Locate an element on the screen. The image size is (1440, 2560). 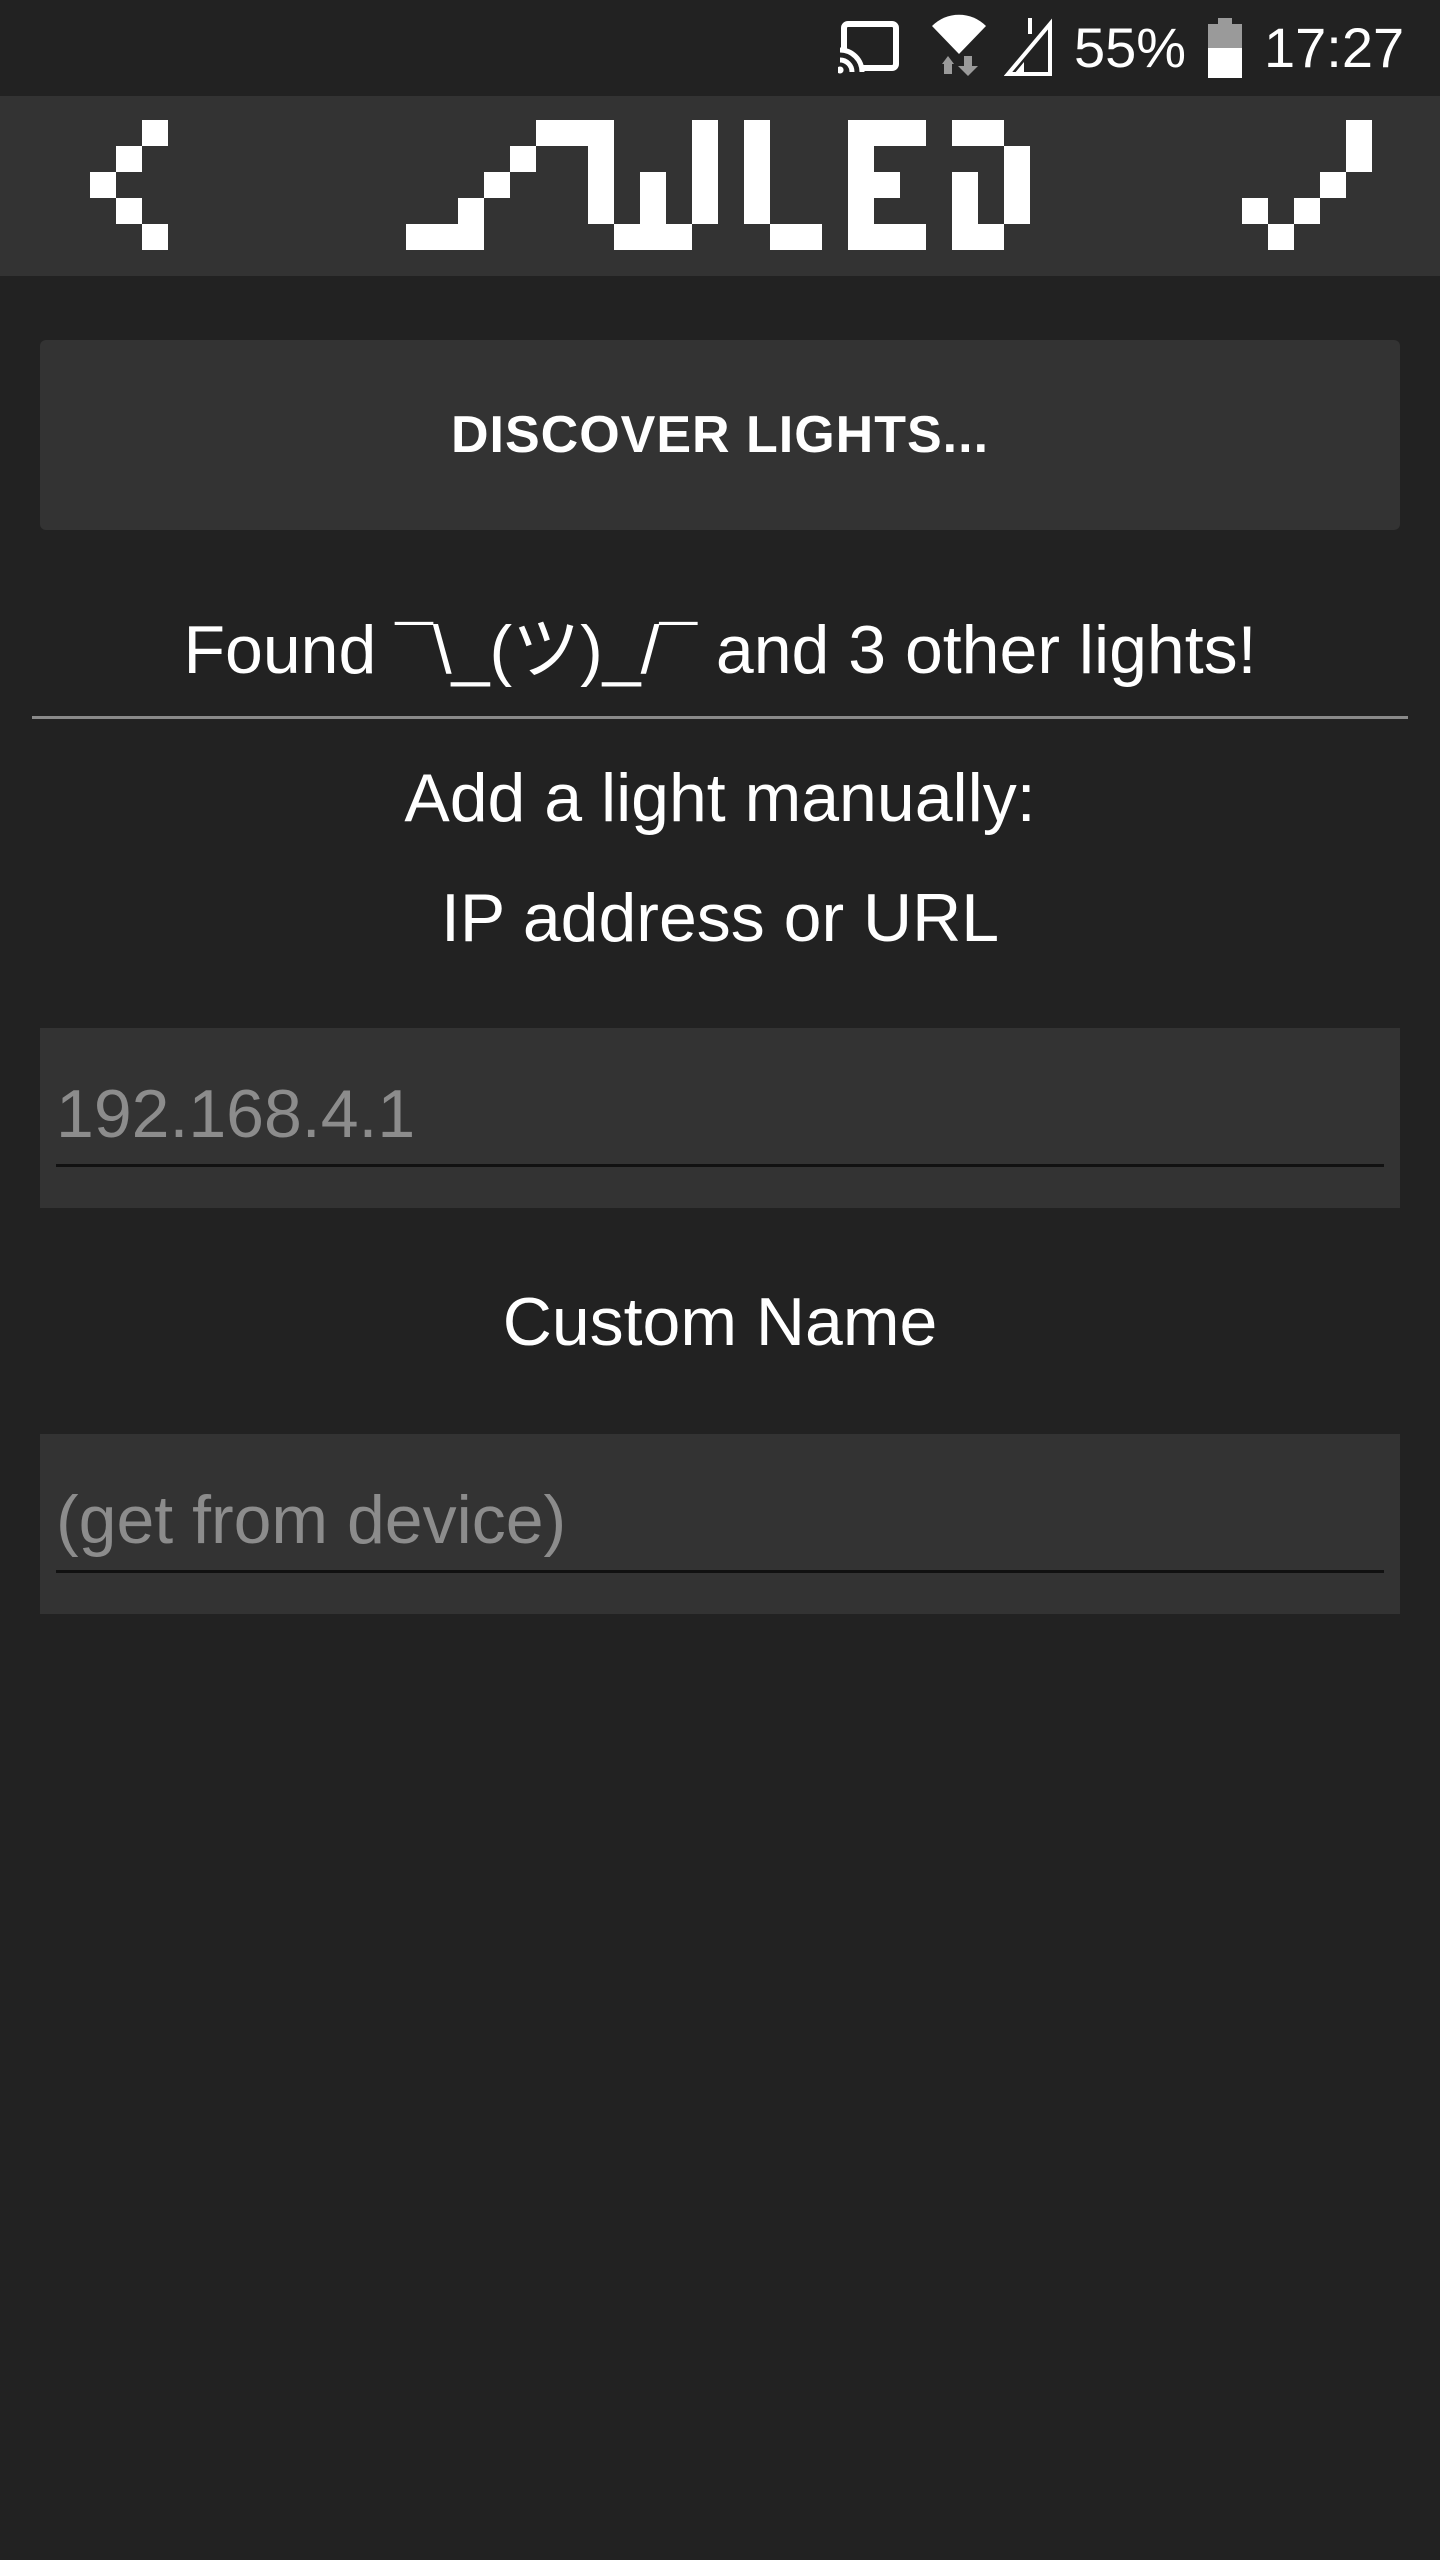
clock: 17:27 is located at coordinates (1334, 47).